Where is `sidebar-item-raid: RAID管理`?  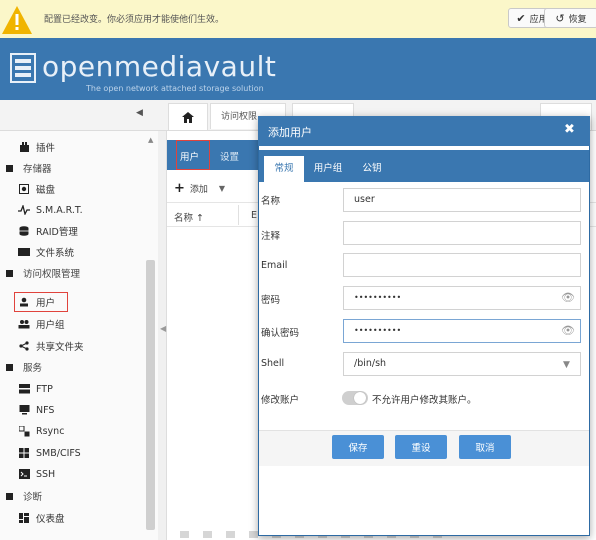 sidebar-item-raid: RAID管理 is located at coordinates (73, 231).